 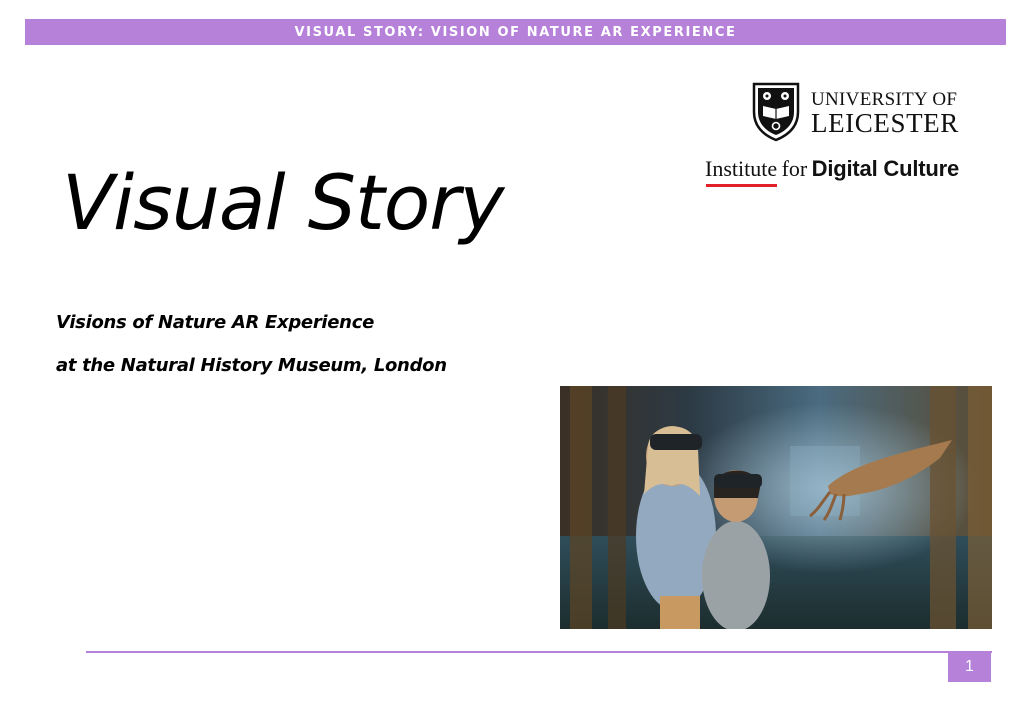 I want to click on university-line1: UNIVERSITY OF, so click(x=884, y=99).